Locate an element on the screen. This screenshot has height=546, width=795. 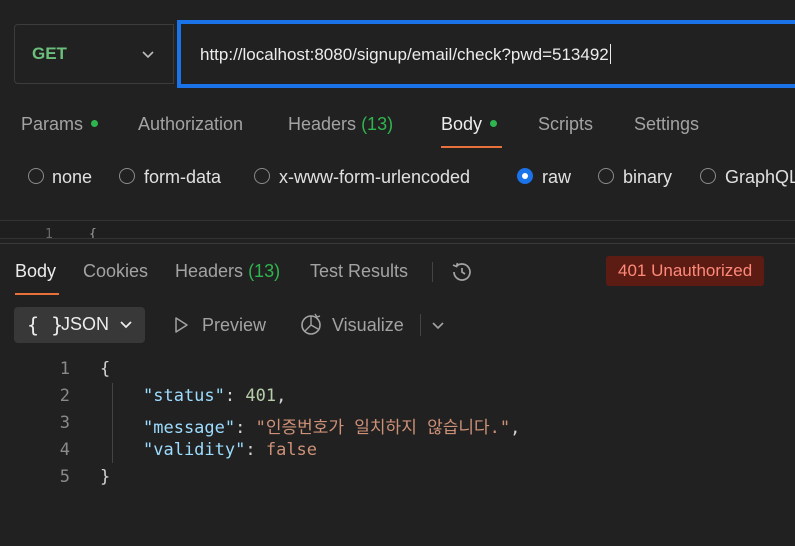
radio-none-label: none is located at coordinates (72, 177).